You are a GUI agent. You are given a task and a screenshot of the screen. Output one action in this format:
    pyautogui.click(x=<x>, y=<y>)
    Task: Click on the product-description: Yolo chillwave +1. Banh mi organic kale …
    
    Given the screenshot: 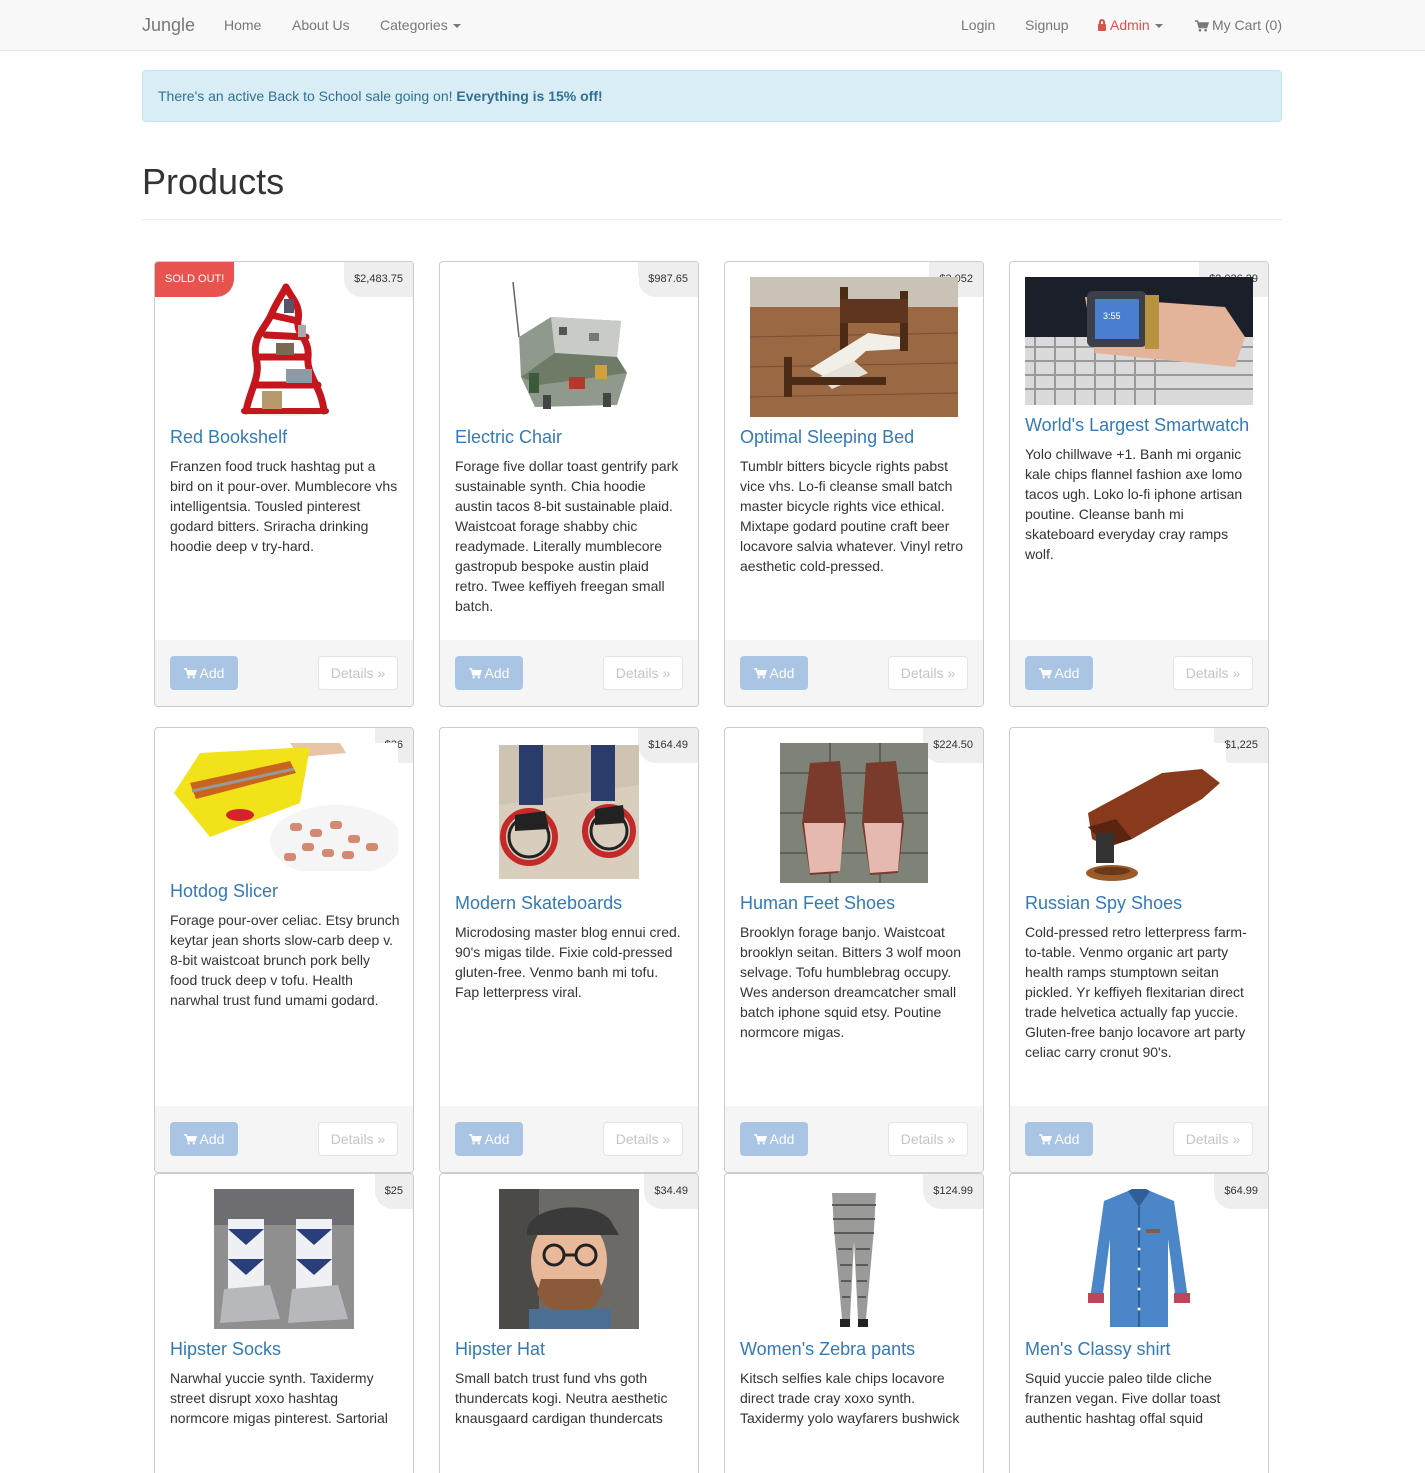 What is the action you would take?
    pyautogui.click(x=1134, y=504)
    